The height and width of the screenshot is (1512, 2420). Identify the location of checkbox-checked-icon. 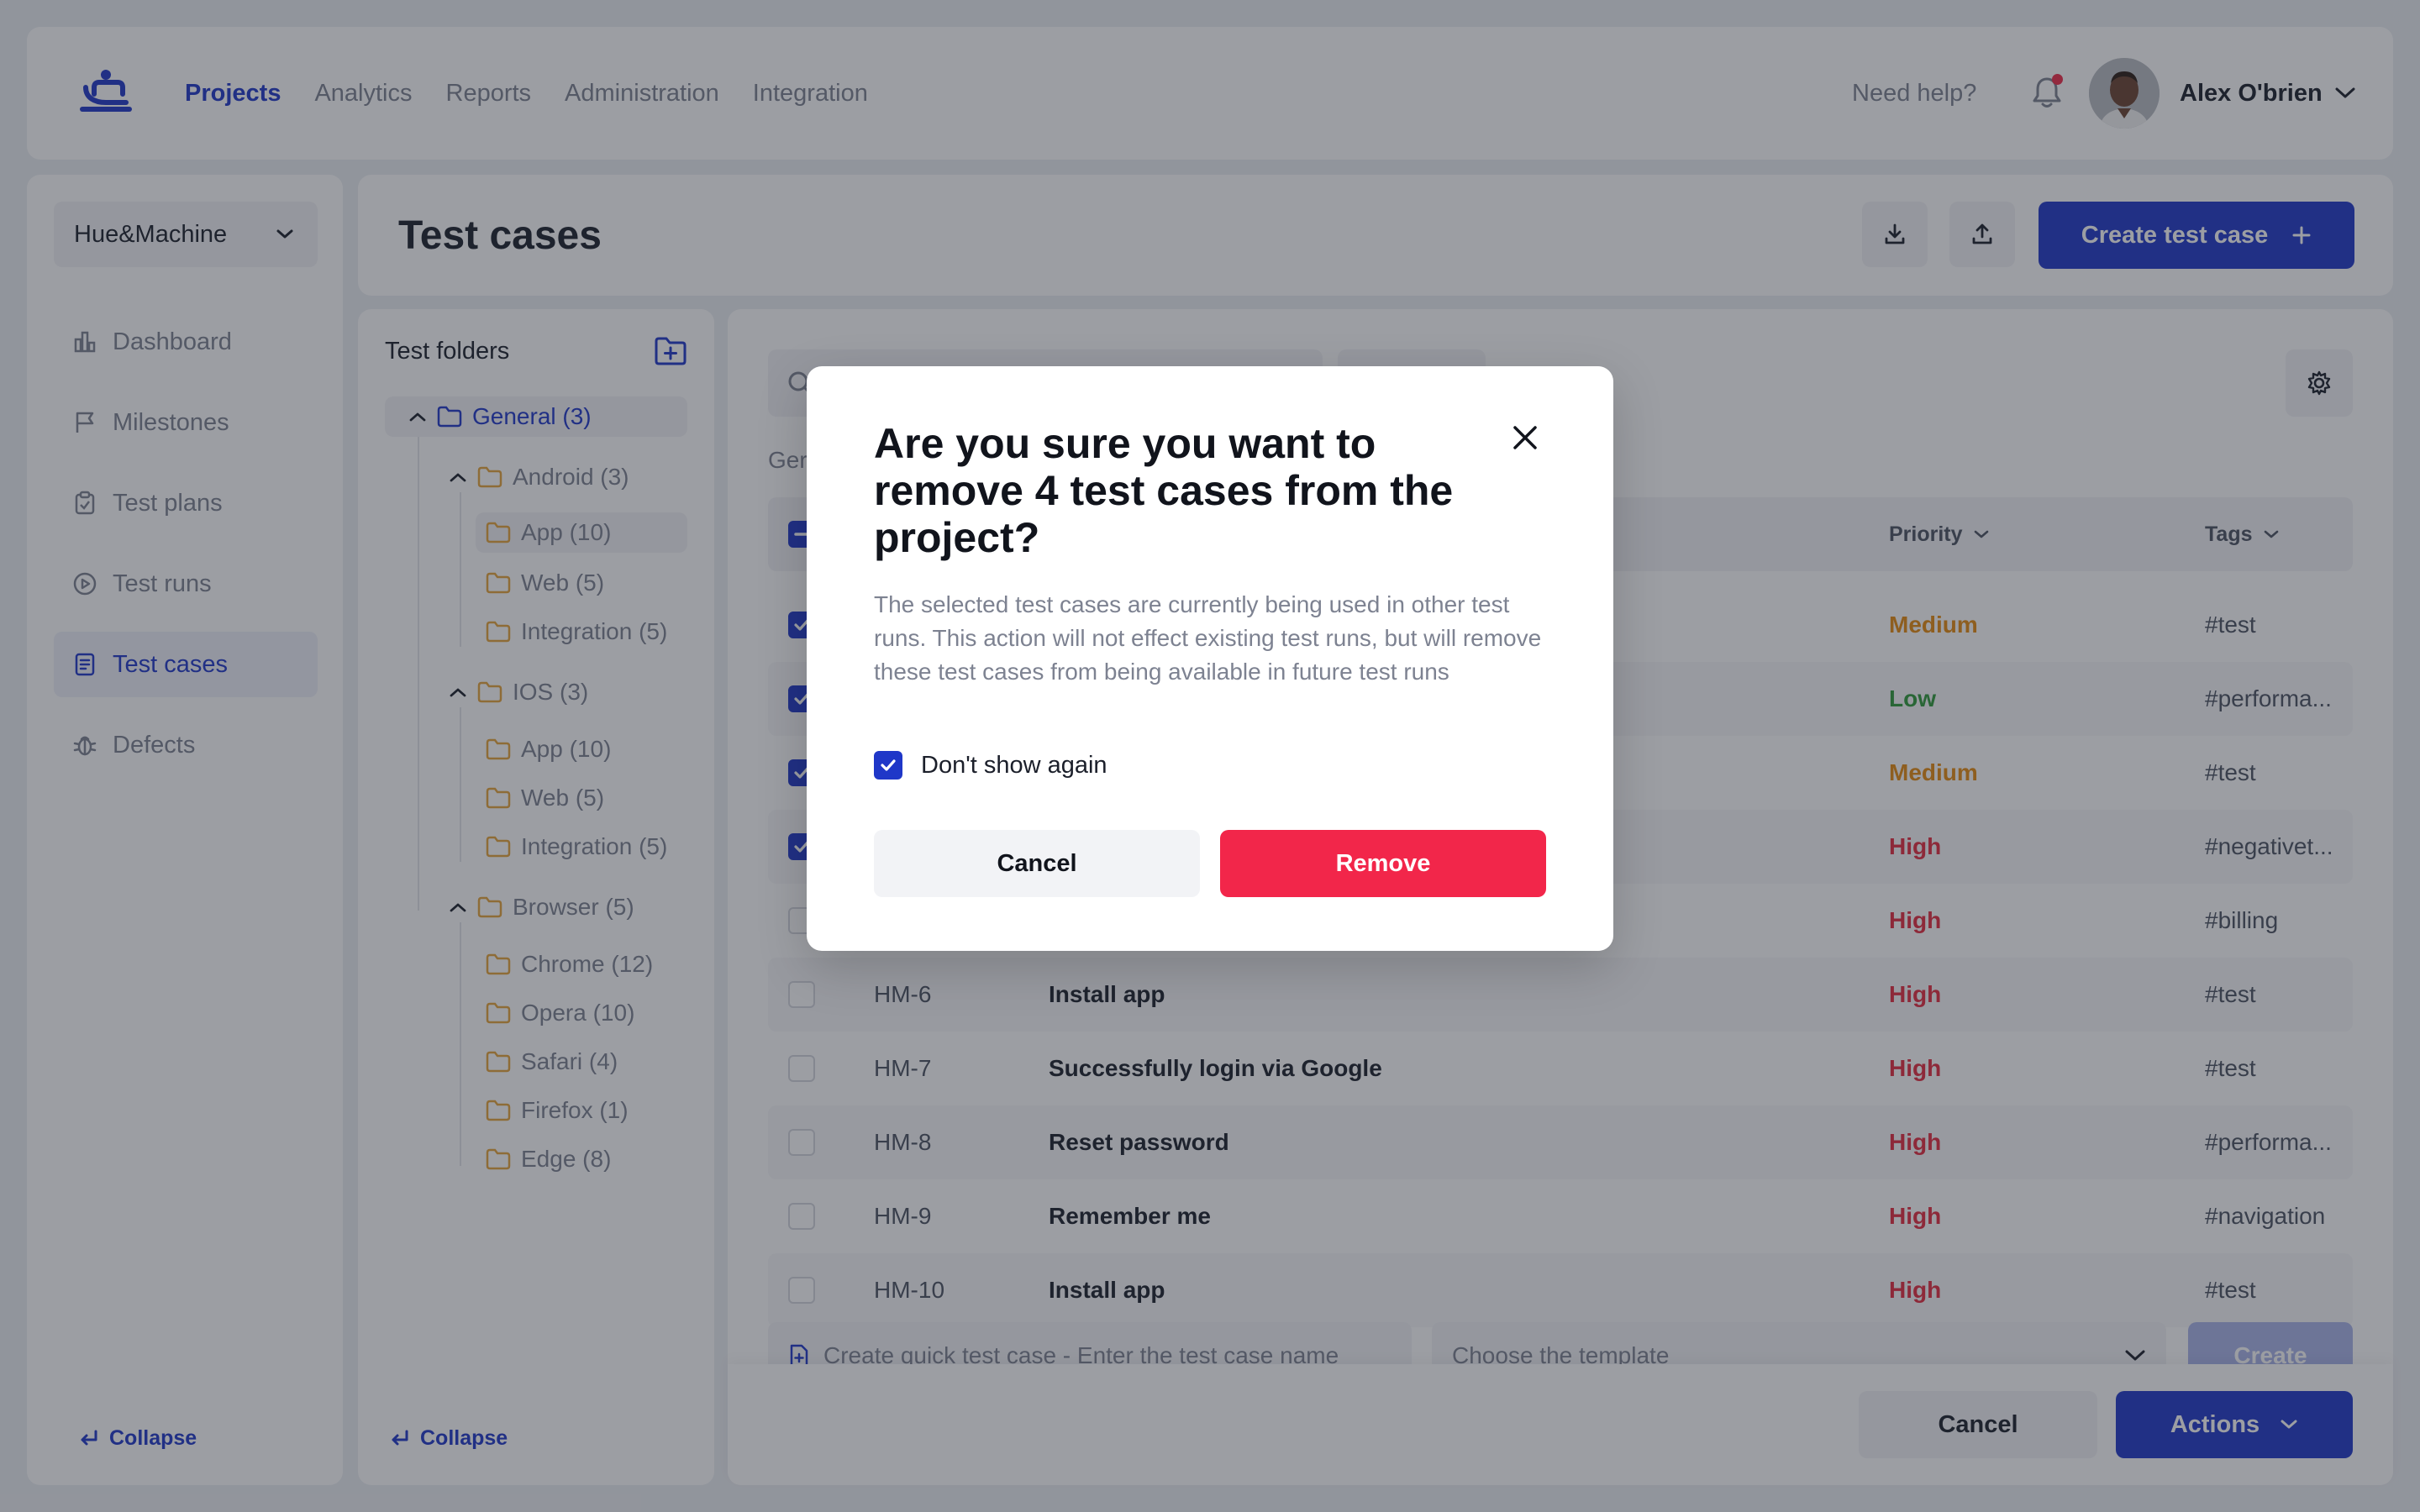
(888, 765).